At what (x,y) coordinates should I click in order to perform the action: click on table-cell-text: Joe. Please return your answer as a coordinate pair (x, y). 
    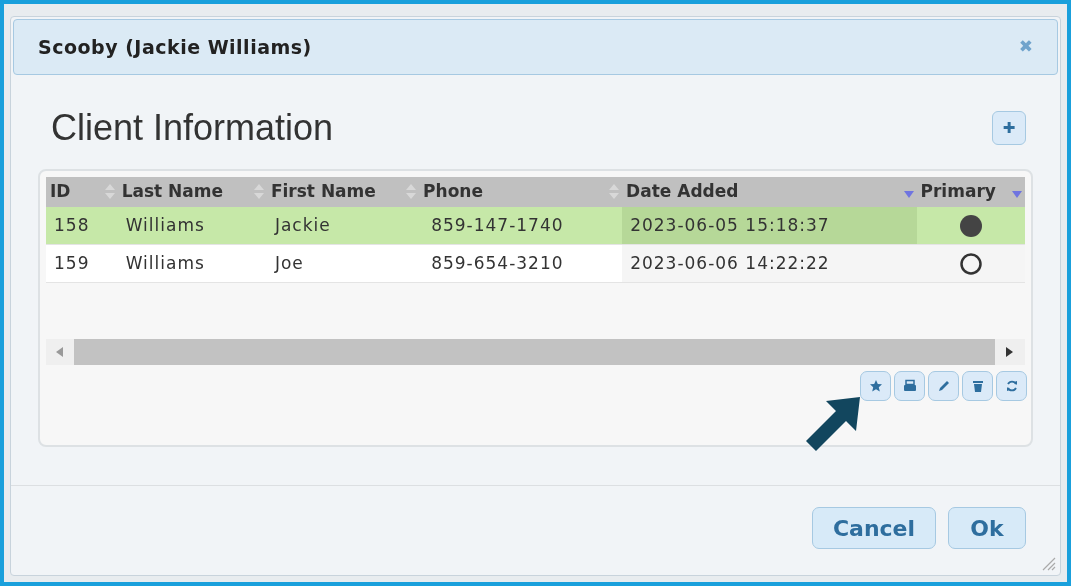
    Looking at the image, I should click on (289, 263).